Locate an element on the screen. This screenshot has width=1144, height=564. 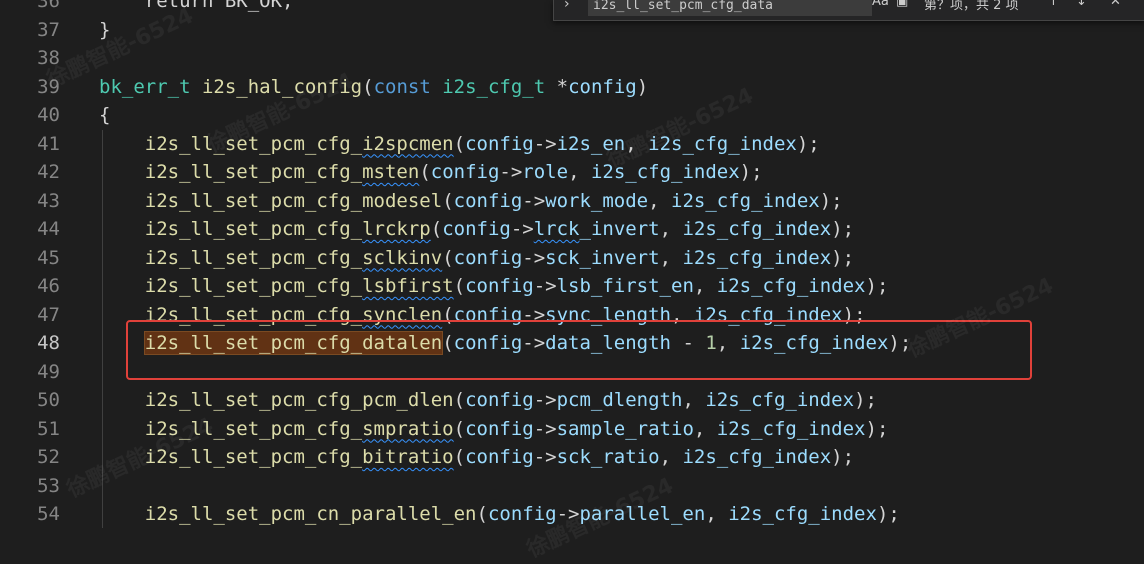
spellcheck-underline: i2spcmen is located at coordinates (408, 143).